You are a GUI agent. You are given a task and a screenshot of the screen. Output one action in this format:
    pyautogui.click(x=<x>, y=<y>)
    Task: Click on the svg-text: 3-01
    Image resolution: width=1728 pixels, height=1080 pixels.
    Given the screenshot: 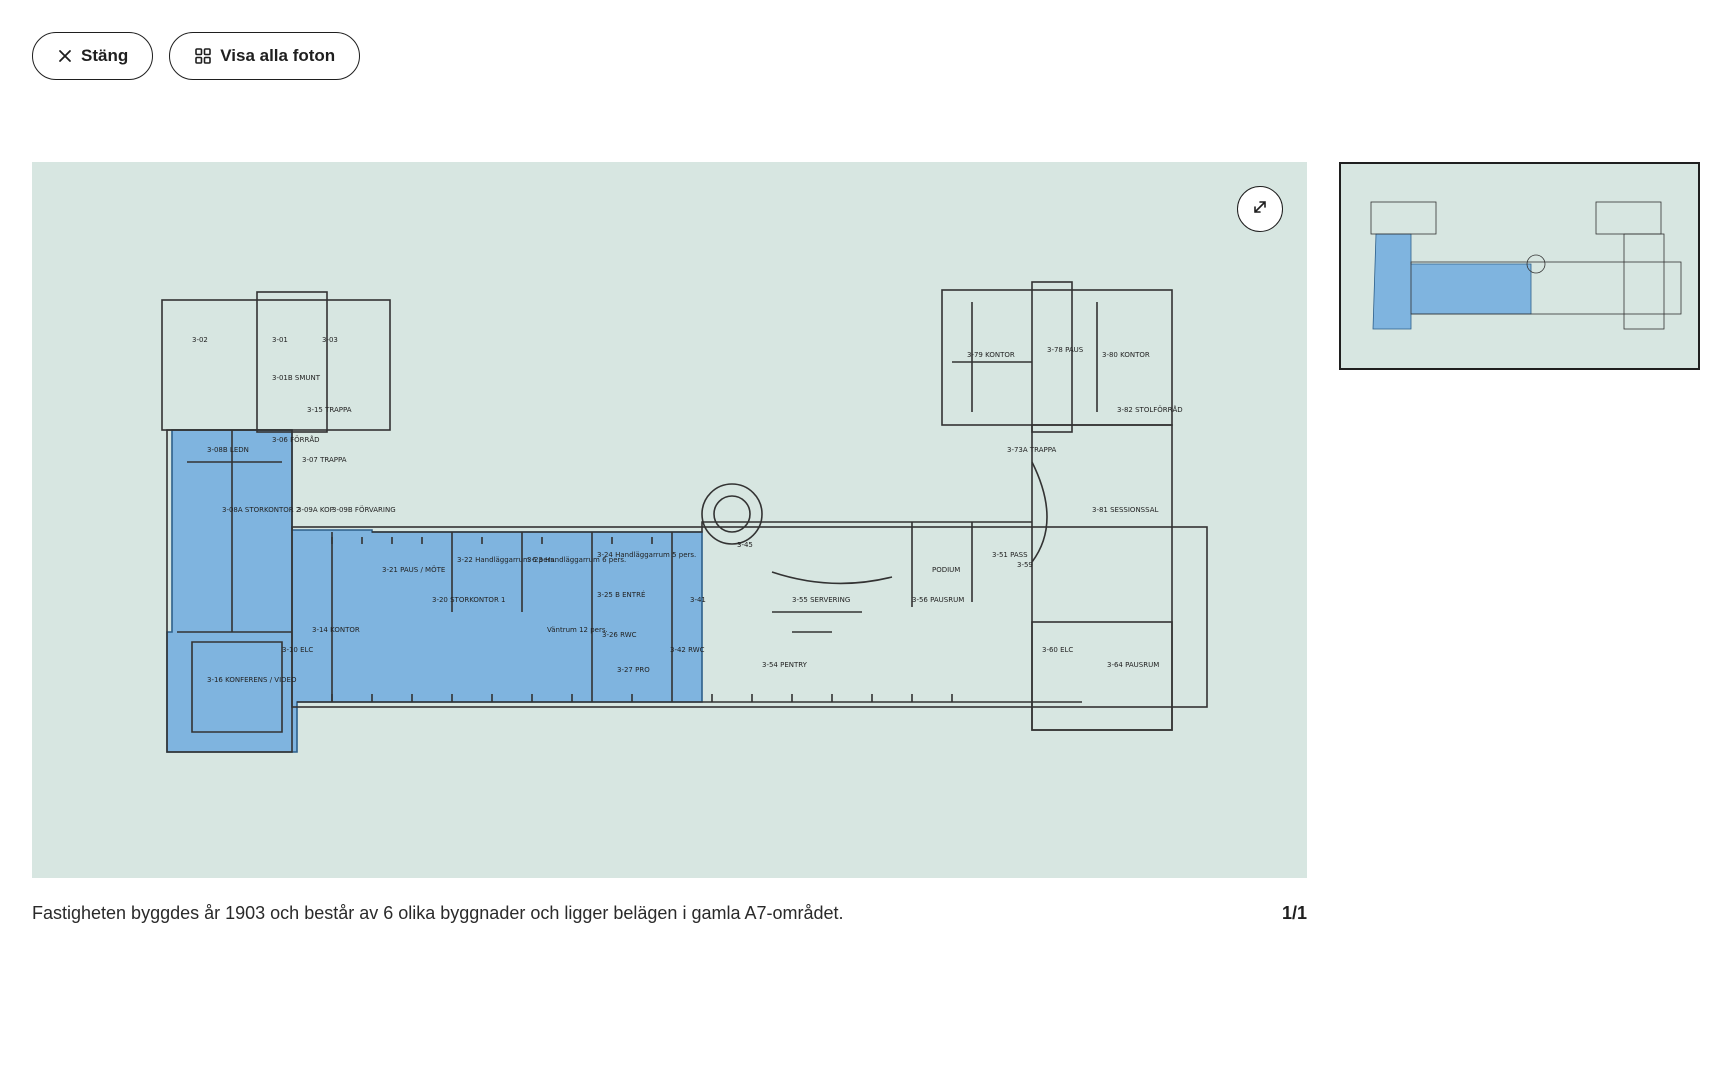 What is the action you would take?
    pyautogui.click(x=280, y=340)
    